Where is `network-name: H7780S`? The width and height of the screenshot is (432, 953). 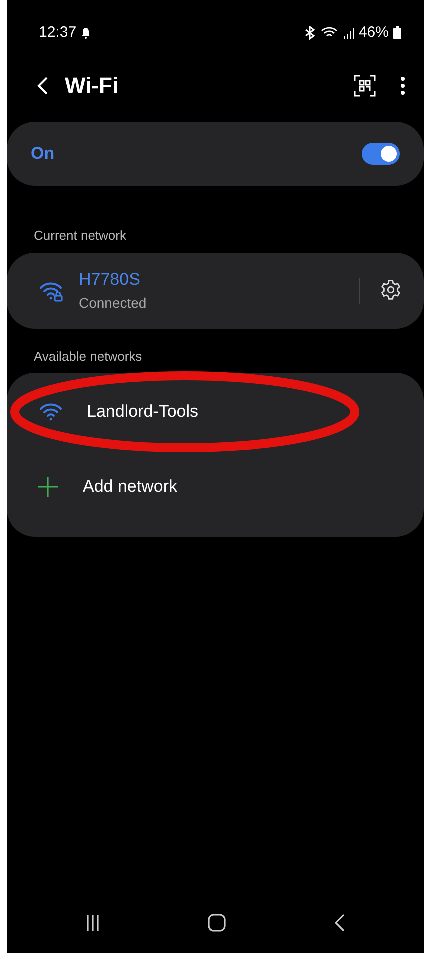
network-name: H7780S is located at coordinates (110, 280).